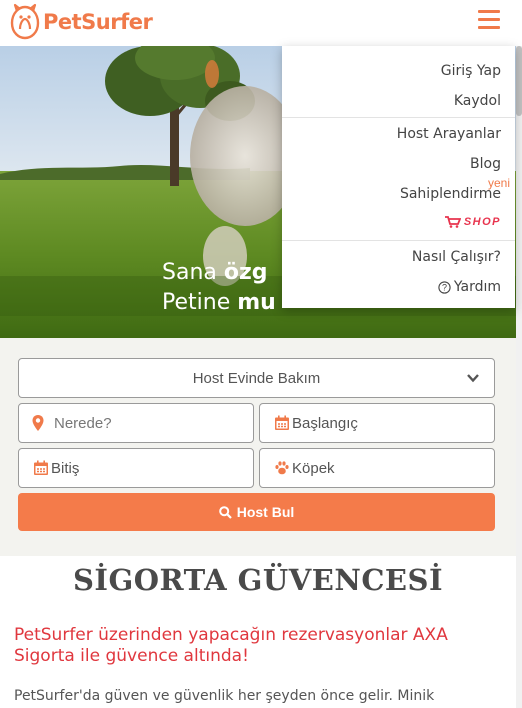  What do you see at coordinates (25, 21) in the screenshot?
I see `logo-icon` at bounding box center [25, 21].